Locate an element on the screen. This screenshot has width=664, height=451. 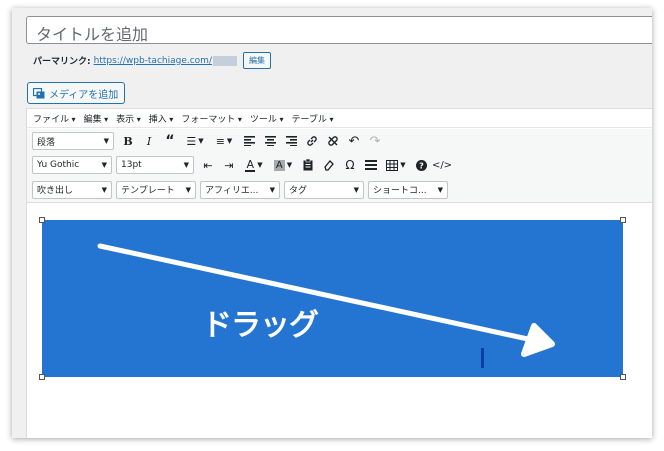
balloon-select: 吹き出し ▼ is located at coordinates (72, 189).